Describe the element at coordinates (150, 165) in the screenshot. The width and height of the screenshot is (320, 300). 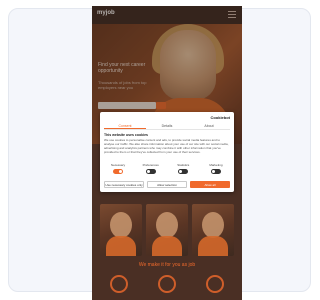
I see `toggle-label: Preferences` at that location.